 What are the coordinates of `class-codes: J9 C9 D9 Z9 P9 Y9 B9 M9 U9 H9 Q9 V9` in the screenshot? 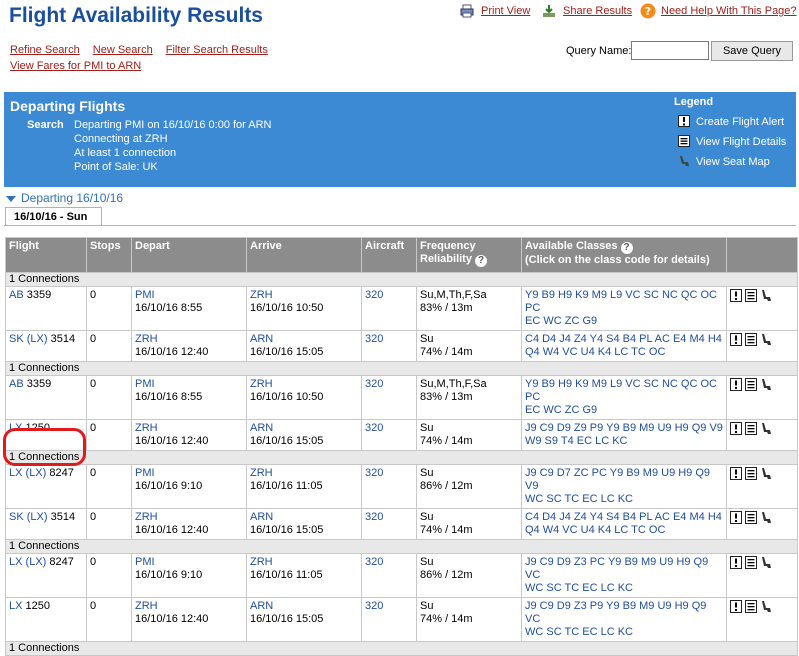 It's located at (624, 428).